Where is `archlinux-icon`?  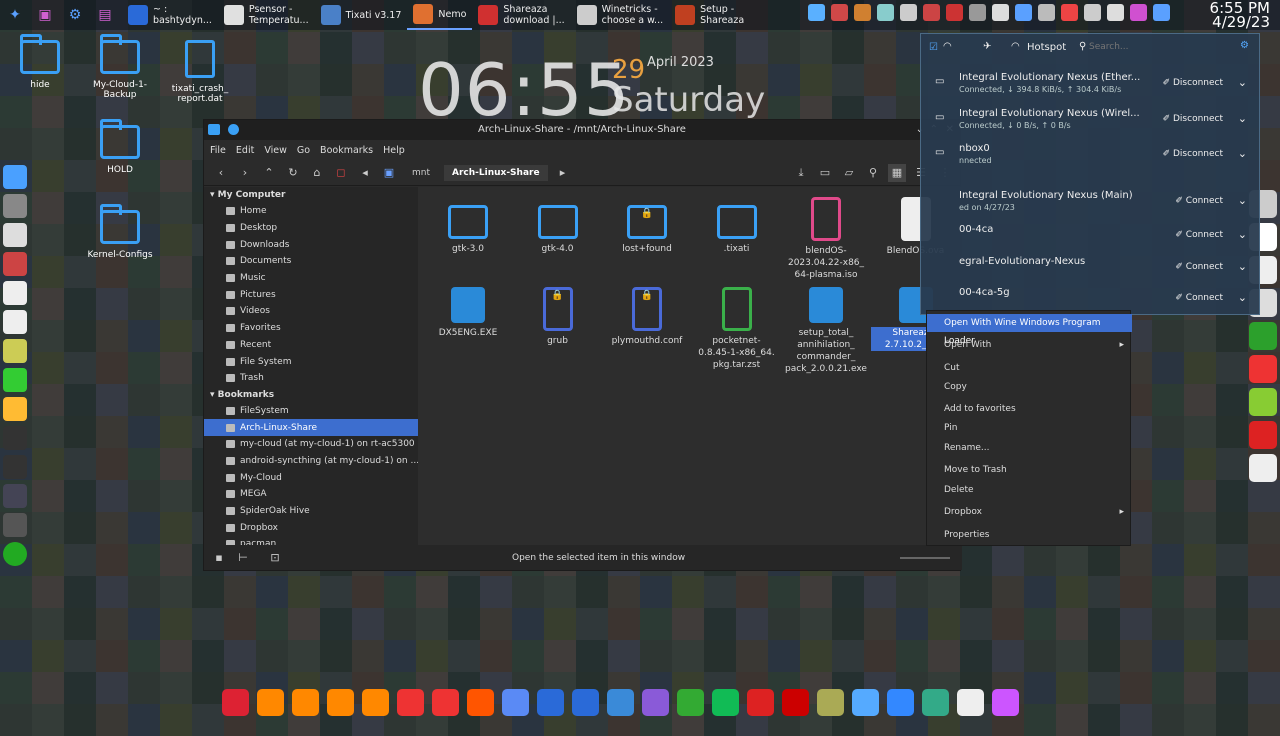
archlinux-icon is located at coordinates (15, 177).